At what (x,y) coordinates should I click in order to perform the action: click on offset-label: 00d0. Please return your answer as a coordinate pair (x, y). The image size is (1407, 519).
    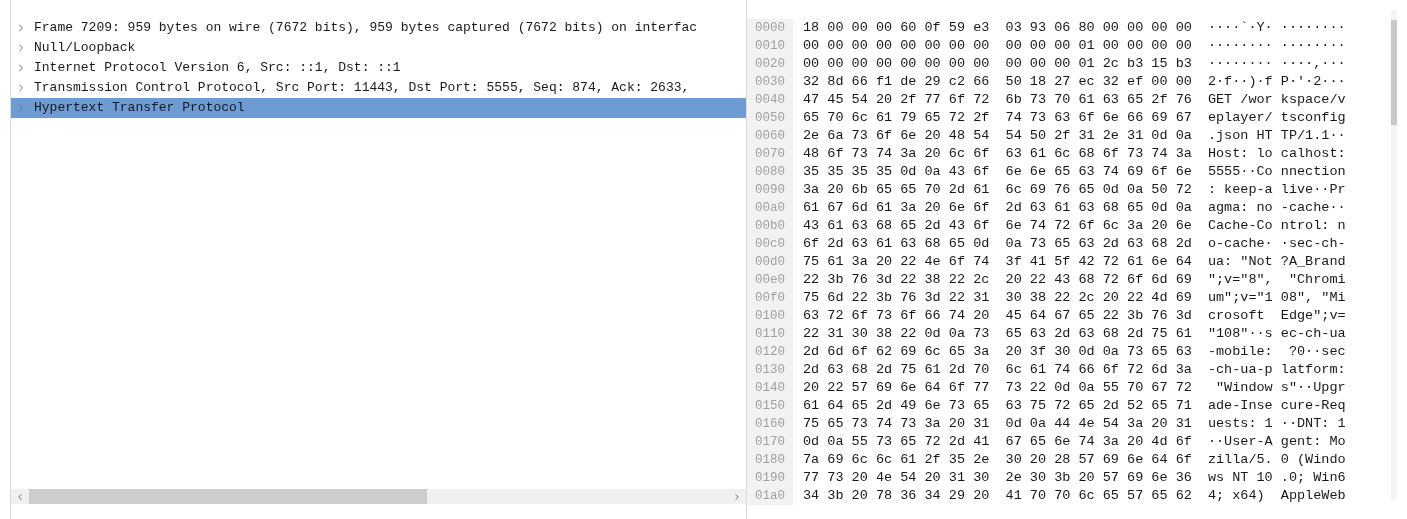
    Looking at the image, I should click on (770, 262).